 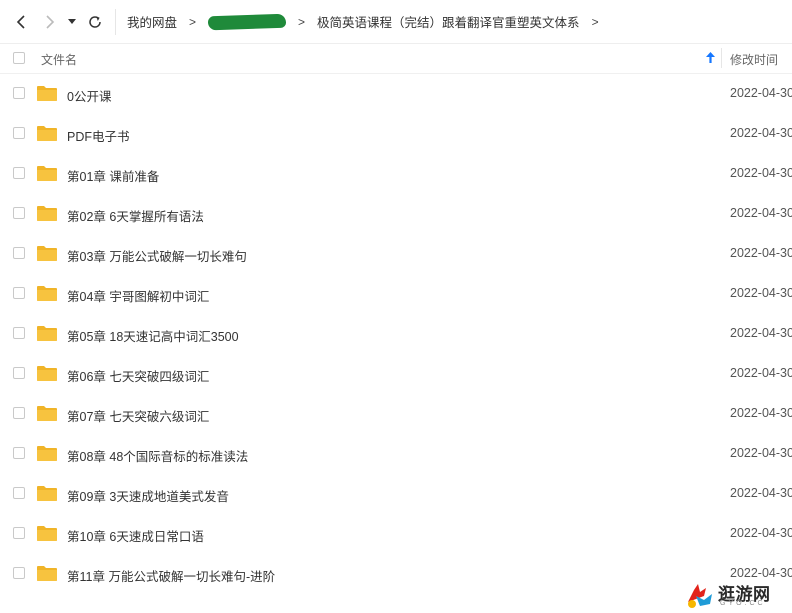 What do you see at coordinates (171, 575) in the screenshot?
I see `file-name: 第11章 万能公式破解一切长难句-进阶` at bounding box center [171, 575].